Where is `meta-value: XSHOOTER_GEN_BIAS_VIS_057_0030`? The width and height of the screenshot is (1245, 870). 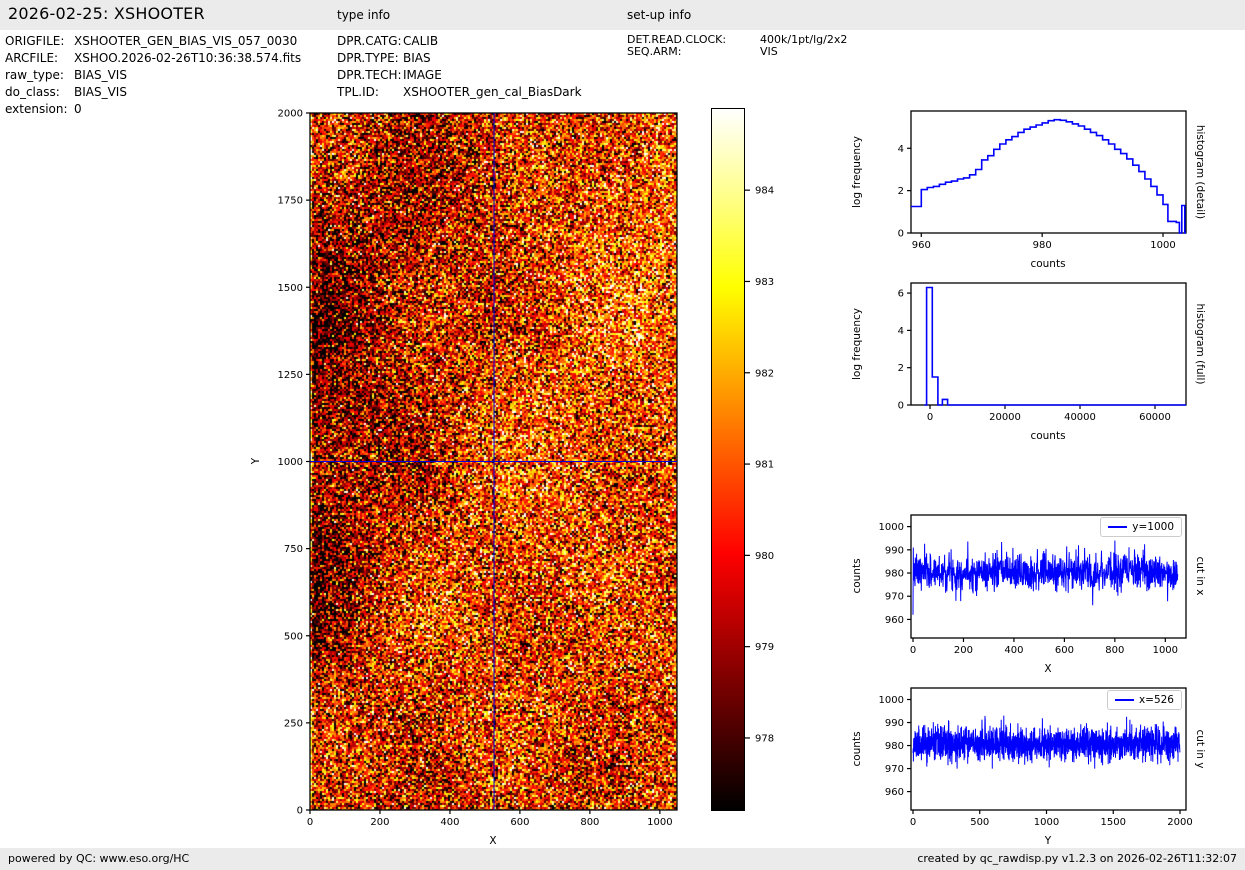 meta-value: XSHOOTER_GEN_BIAS_VIS_057_0030 is located at coordinates (186, 41).